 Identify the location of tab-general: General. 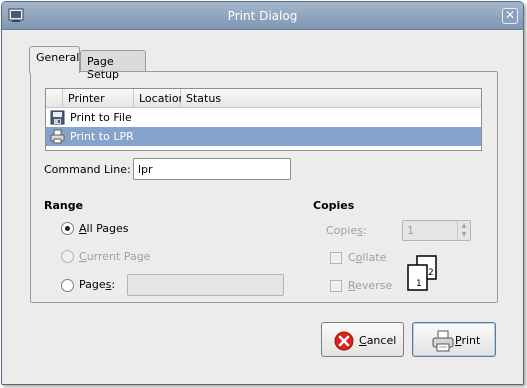
(54, 59).